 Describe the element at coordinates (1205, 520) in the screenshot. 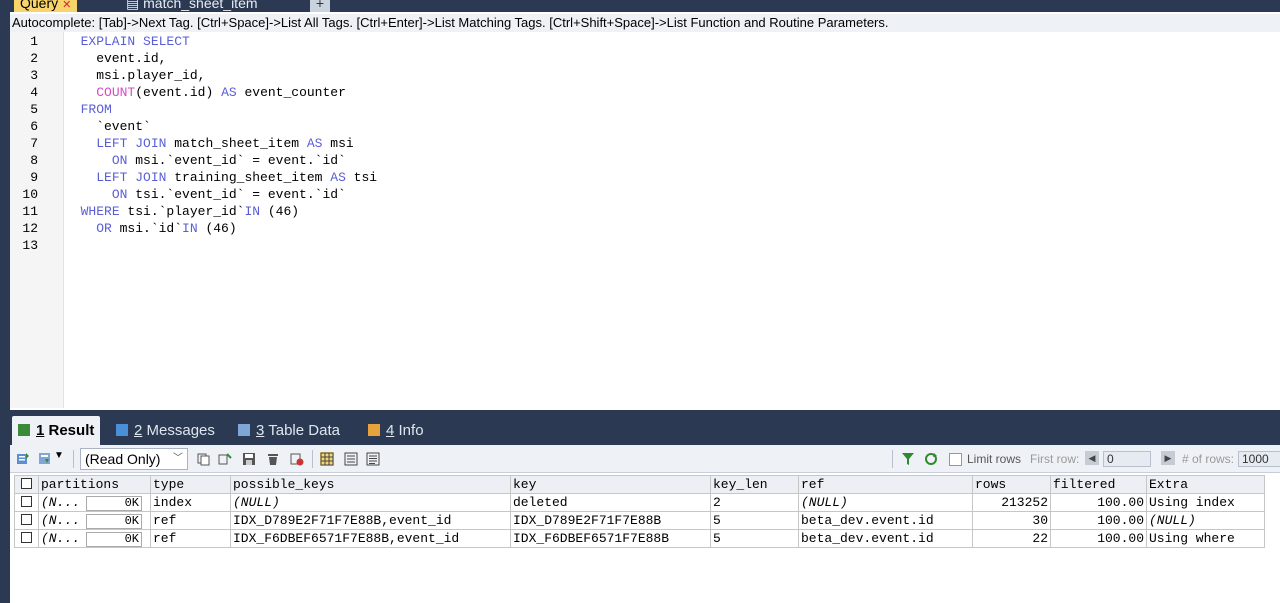

I see `cell-extra: (NULL)` at that location.